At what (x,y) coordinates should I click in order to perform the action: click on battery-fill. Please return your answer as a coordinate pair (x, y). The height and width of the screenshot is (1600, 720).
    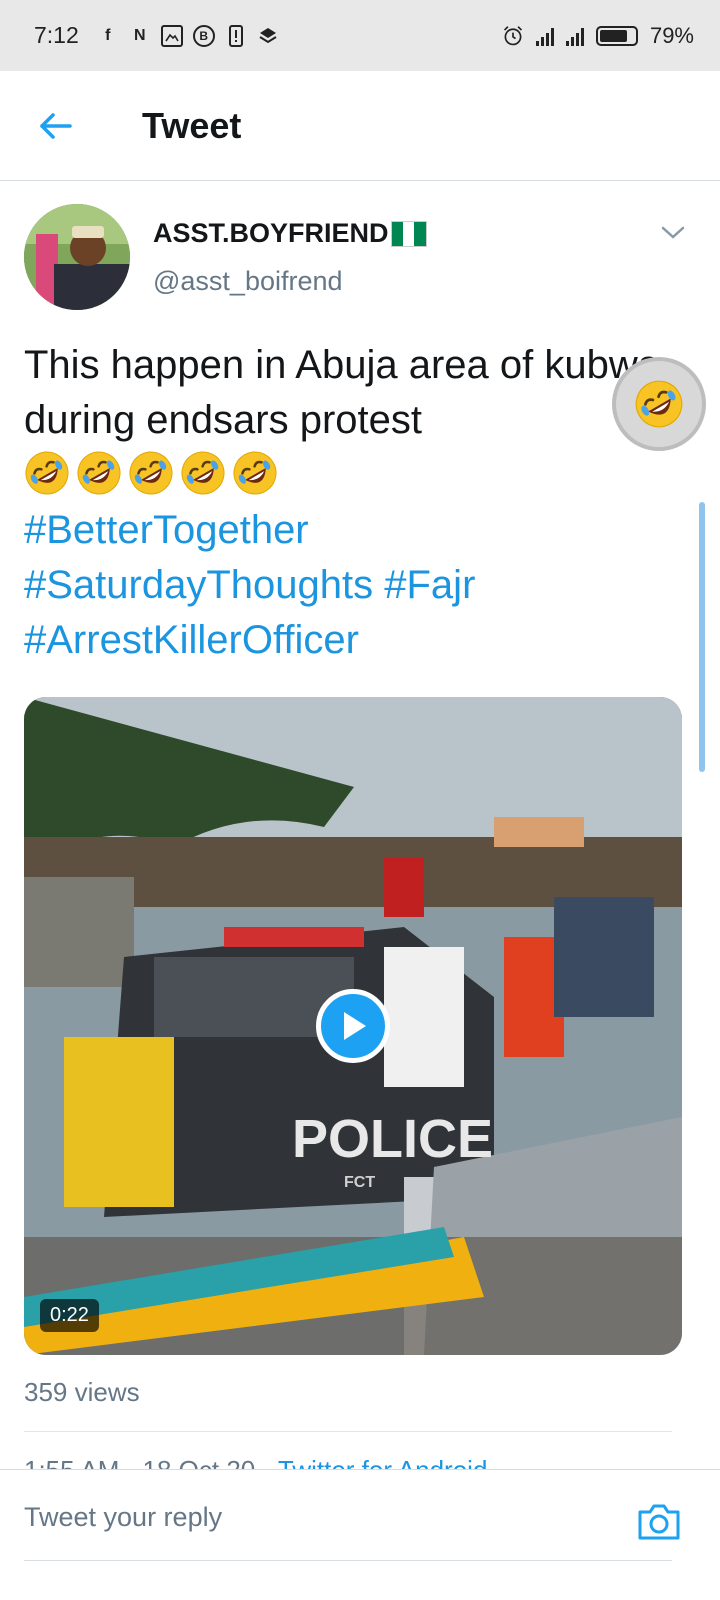
    Looking at the image, I should click on (613, 35).